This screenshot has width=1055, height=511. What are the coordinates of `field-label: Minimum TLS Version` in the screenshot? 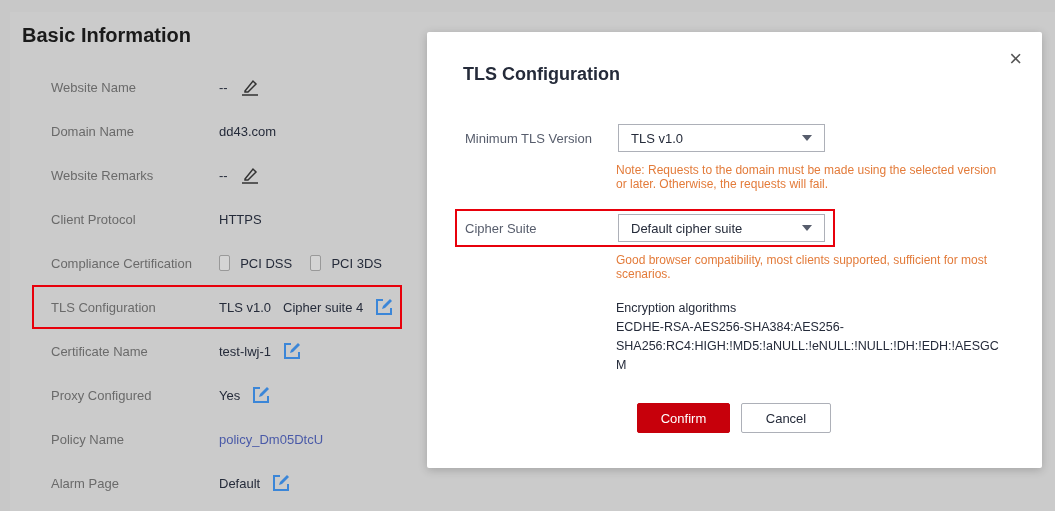 It's located at (529, 138).